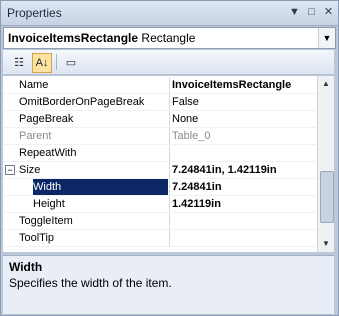  What do you see at coordinates (82, 102) in the screenshot?
I see `property-label: OmitBorderOnPageBreak` at bounding box center [82, 102].